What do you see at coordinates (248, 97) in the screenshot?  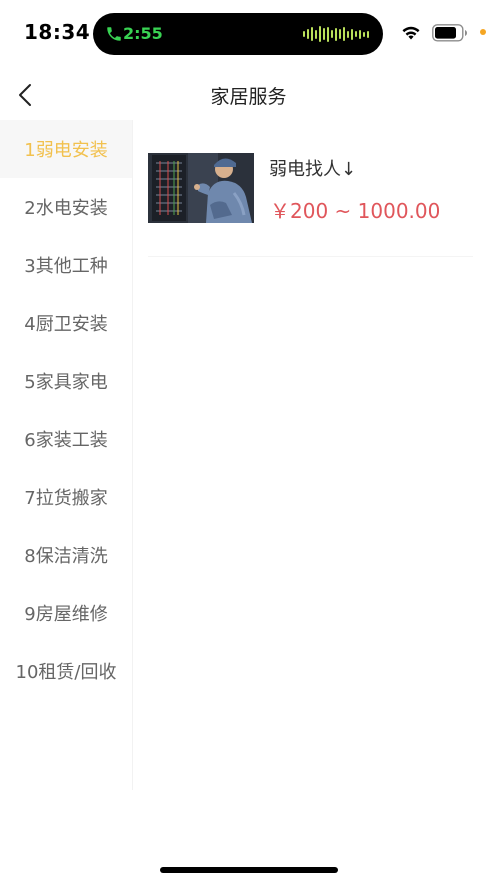 I see `page-title: 家居服务` at bounding box center [248, 97].